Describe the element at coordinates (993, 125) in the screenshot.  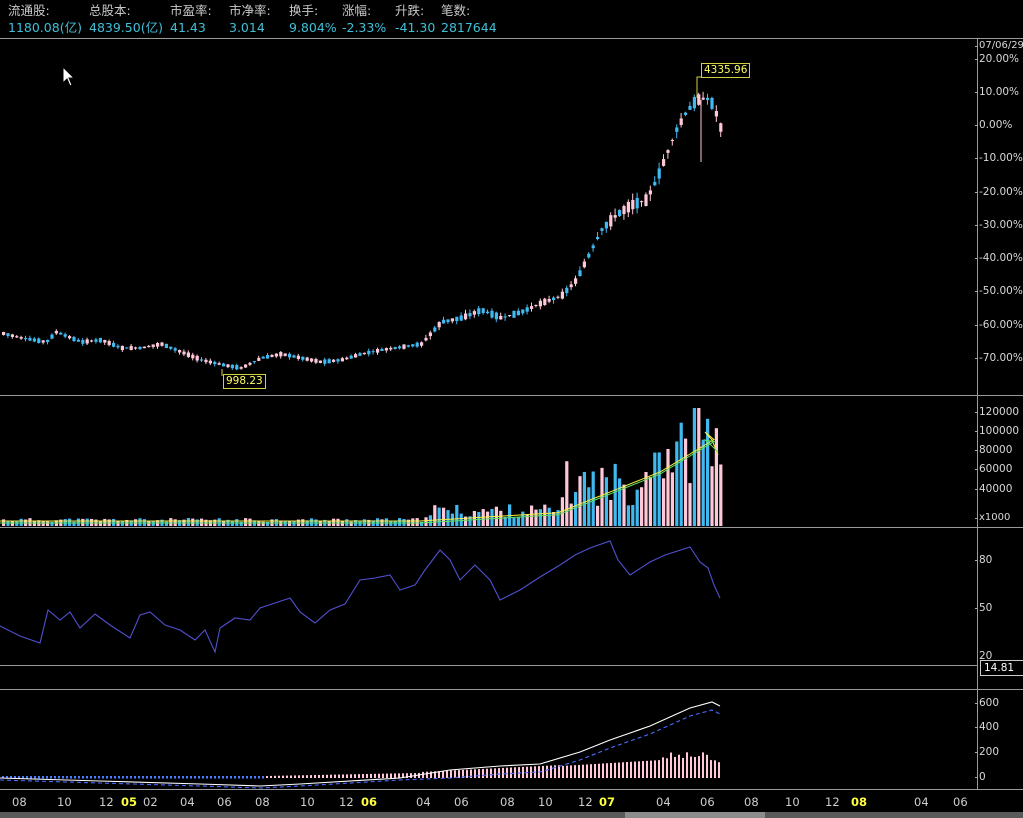
I see `price-tick: 0.00%` at that location.